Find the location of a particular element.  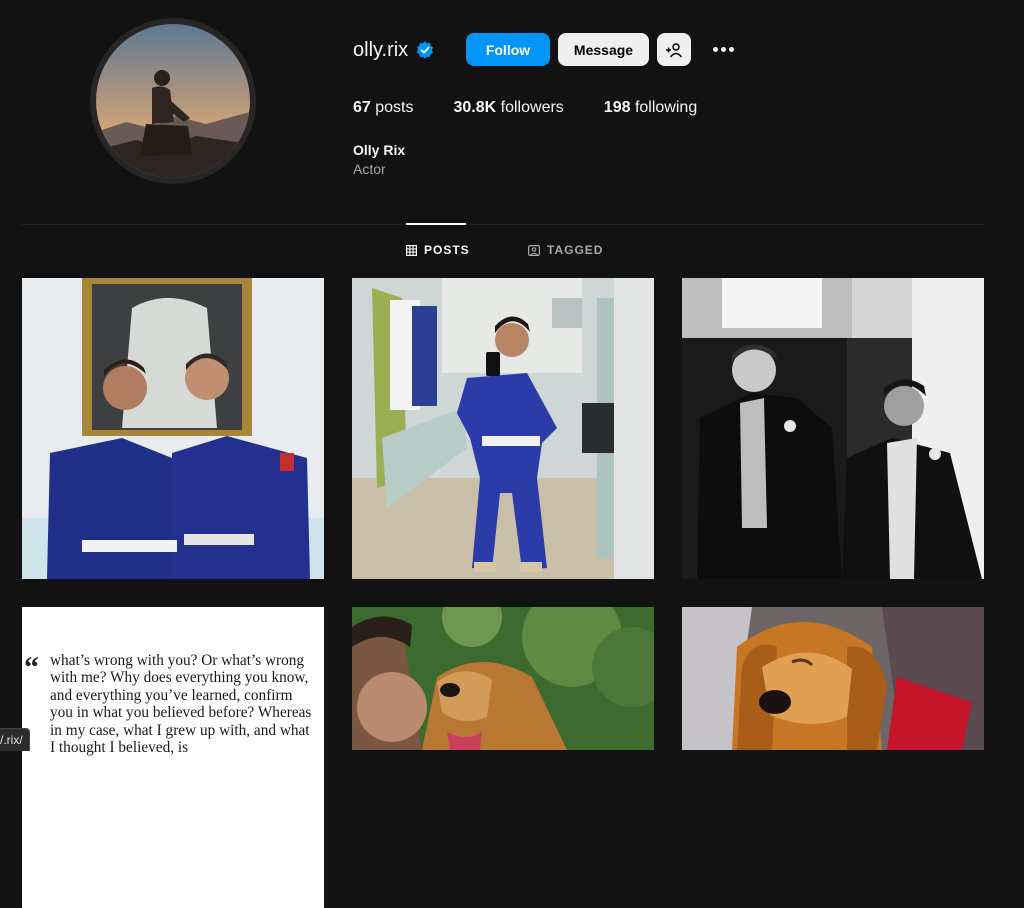

tagged-icon is located at coordinates (534, 250).